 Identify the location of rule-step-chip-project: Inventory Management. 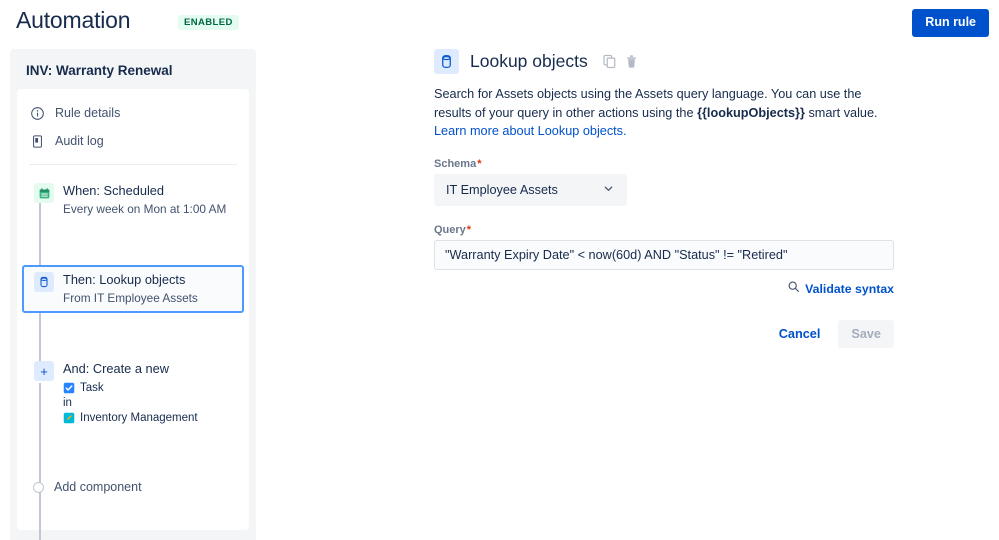
(149, 418).